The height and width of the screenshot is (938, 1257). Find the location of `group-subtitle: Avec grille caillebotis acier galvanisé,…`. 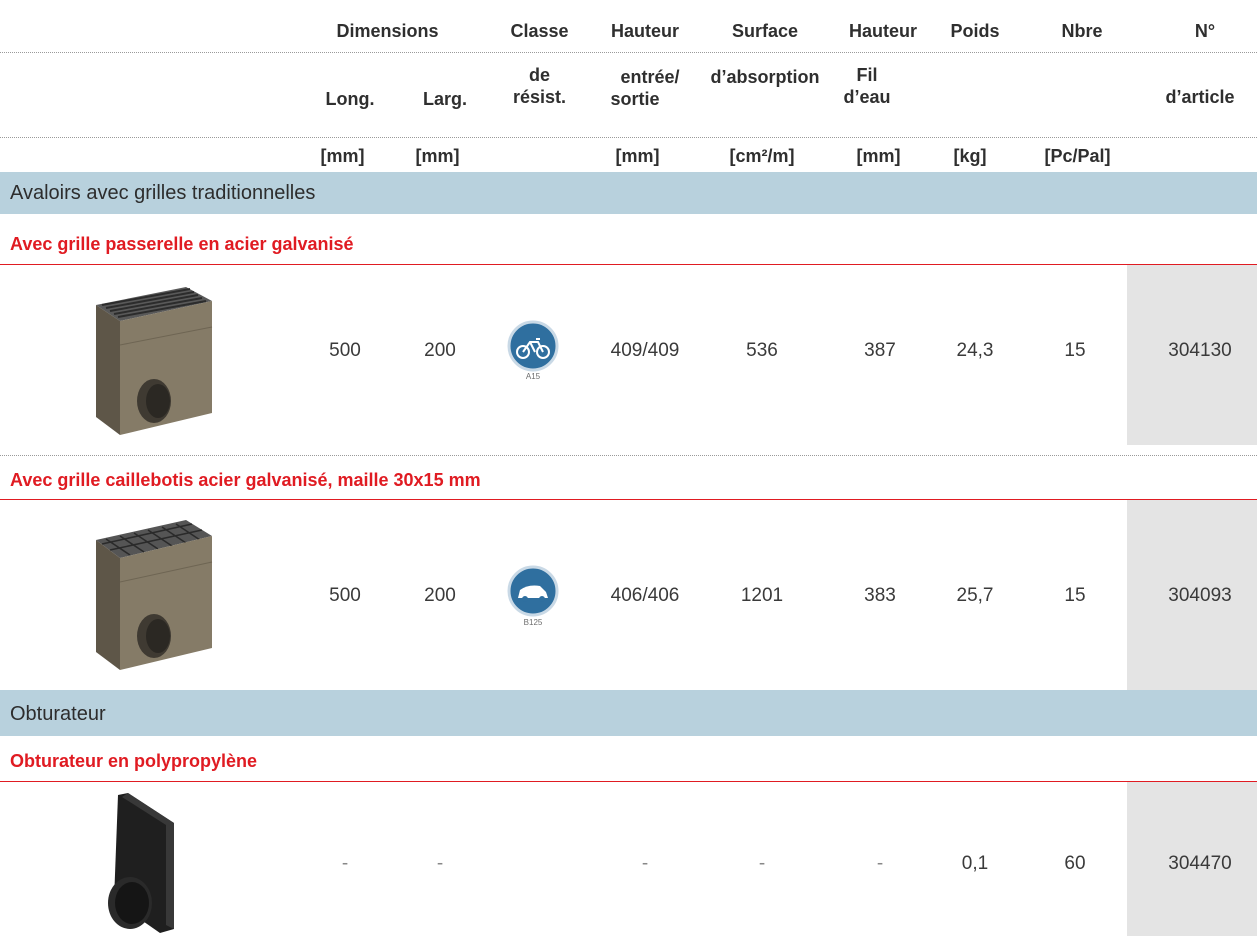

group-subtitle: Avec grille caillebotis acier galvanisé,… is located at coordinates (245, 480).